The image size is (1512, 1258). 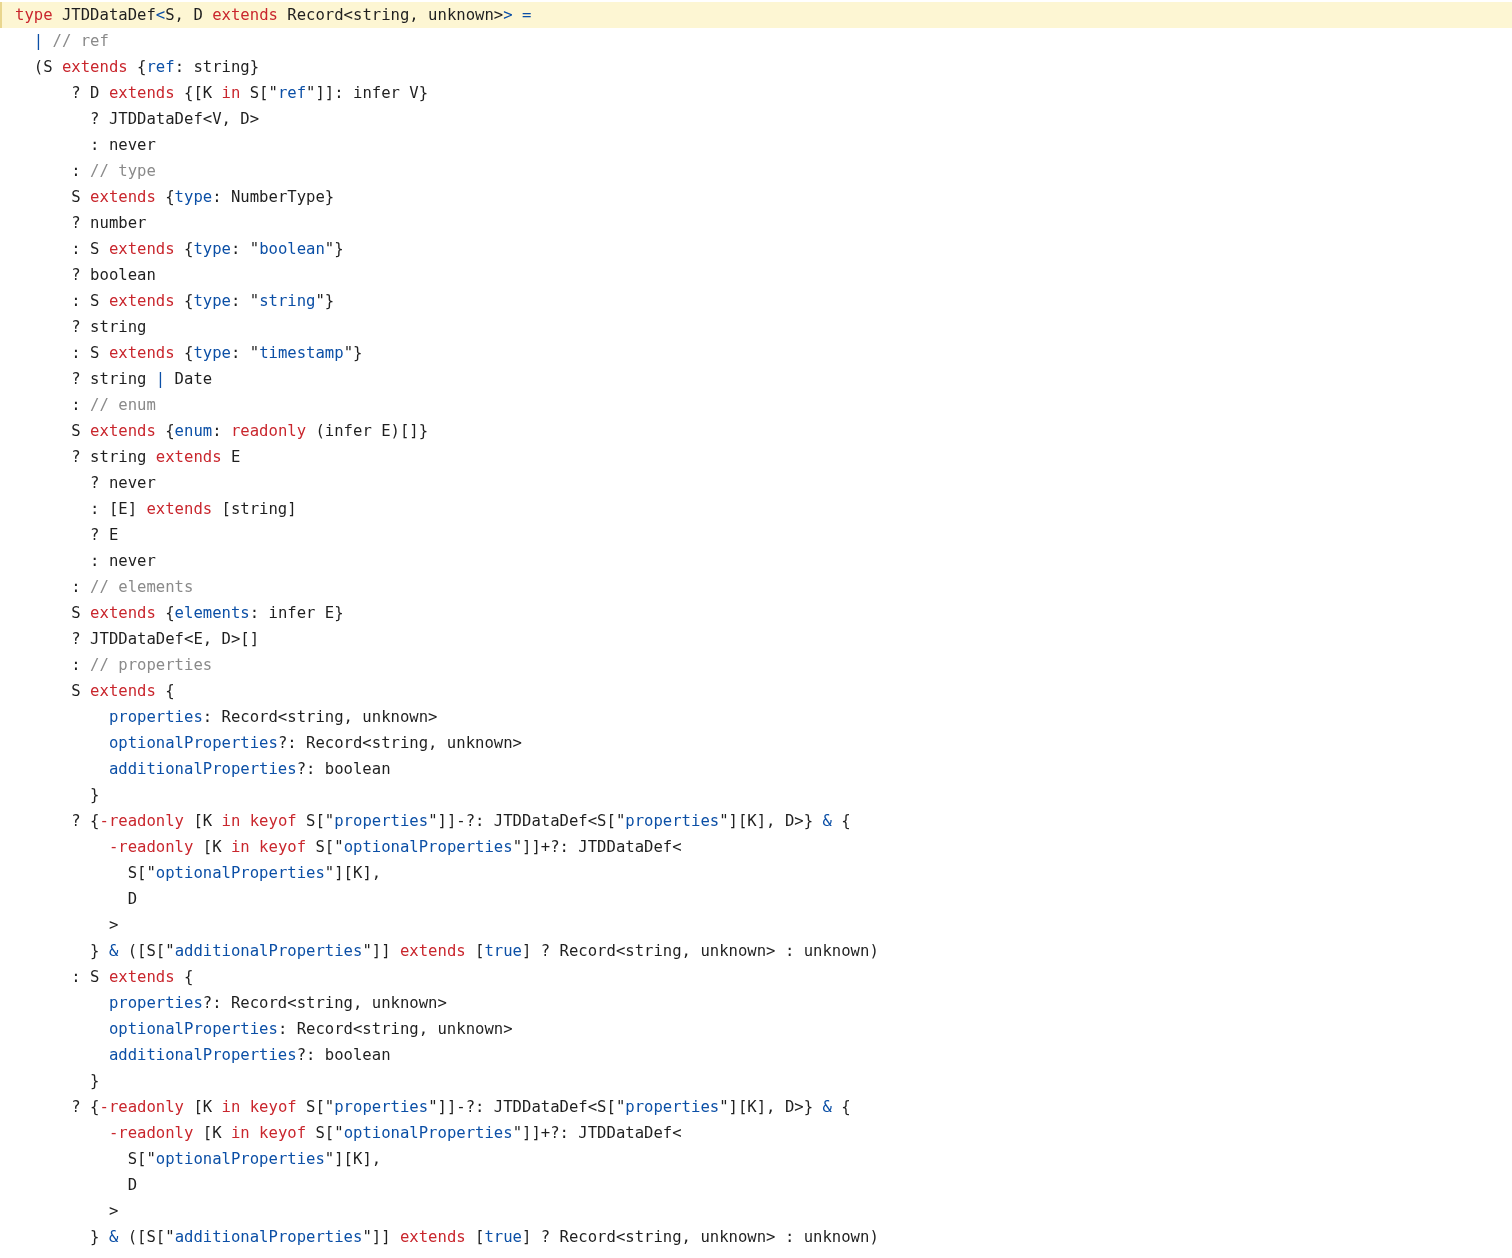 I want to click on code-line: : S extends {type: "timestamp"}, so click(x=217, y=353).